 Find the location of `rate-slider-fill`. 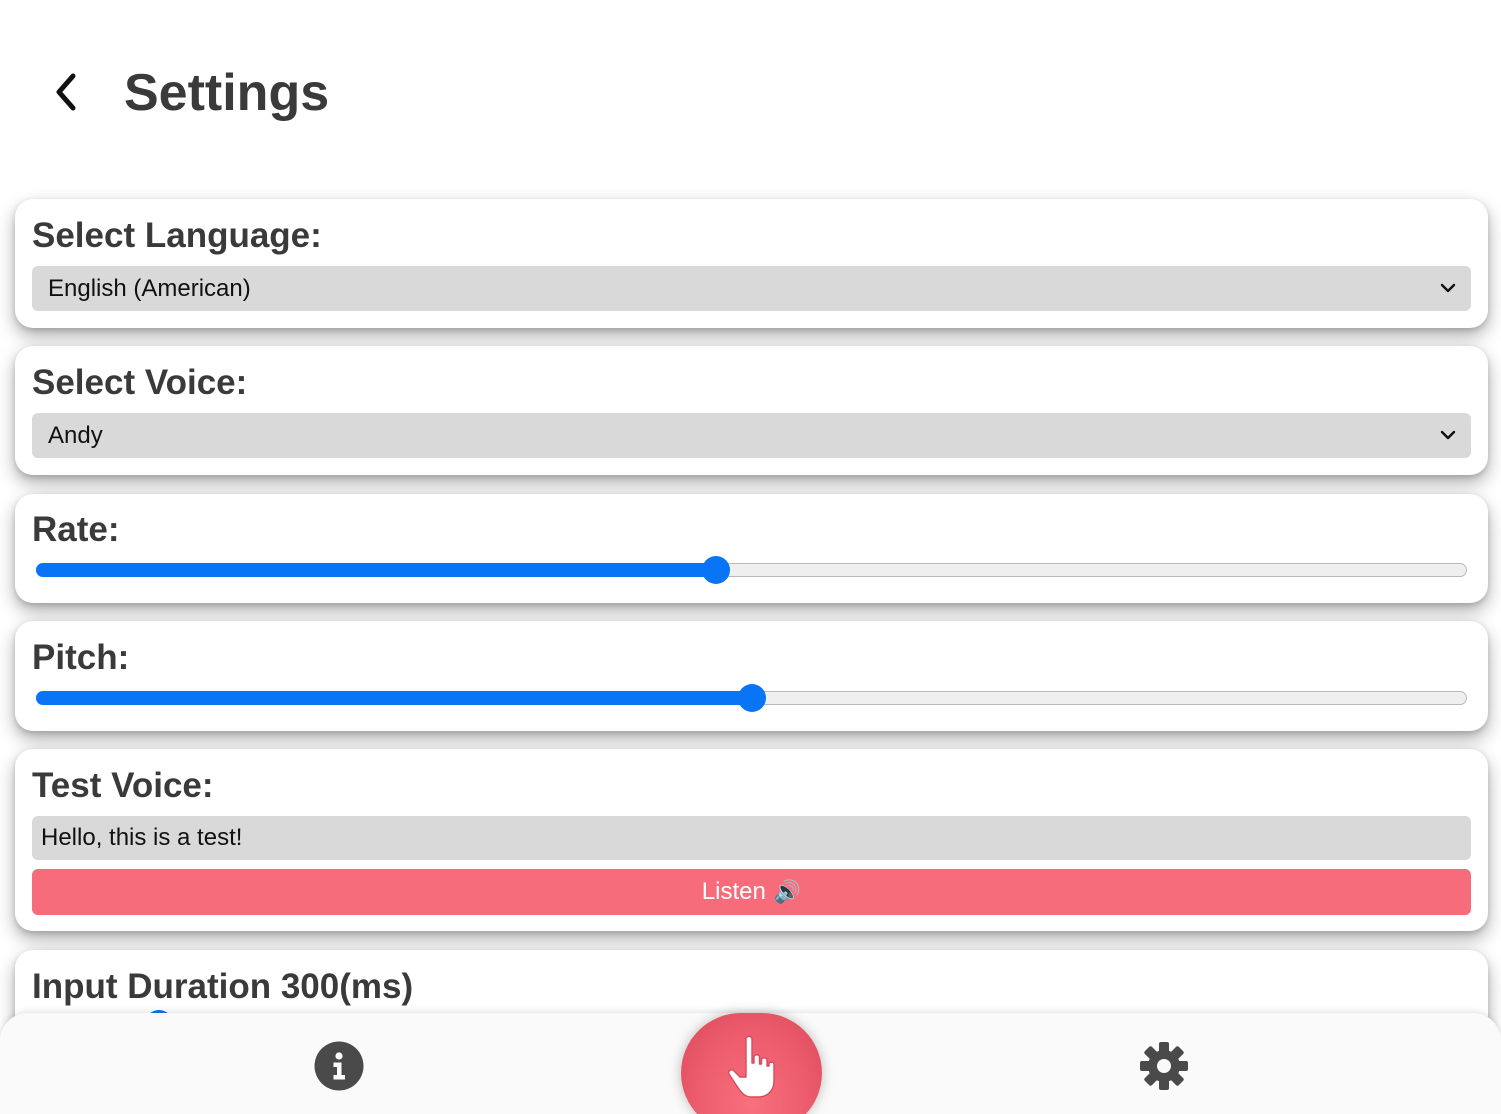

rate-slider-fill is located at coordinates (376, 570).